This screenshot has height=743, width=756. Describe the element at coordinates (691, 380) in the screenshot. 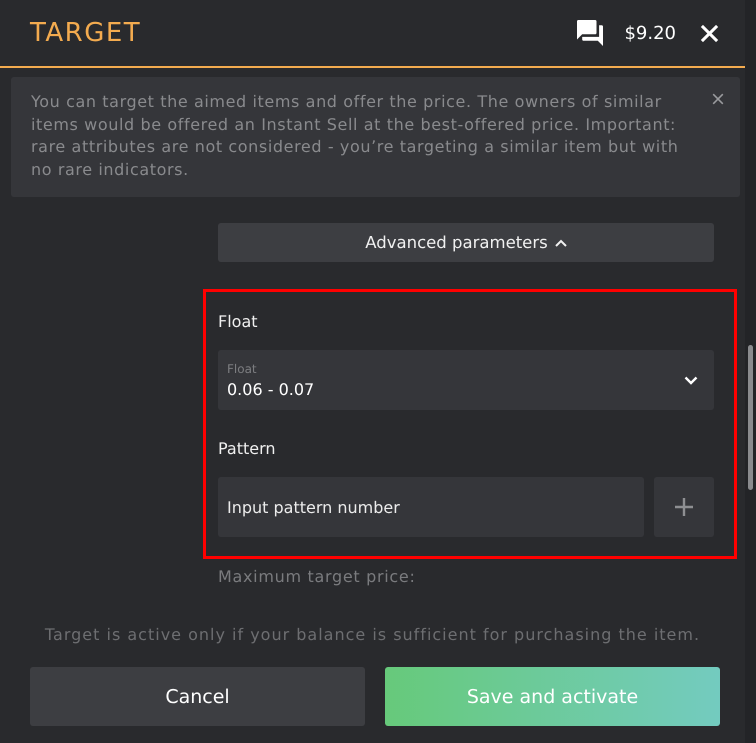

I see `chevron-down-icon` at that location.